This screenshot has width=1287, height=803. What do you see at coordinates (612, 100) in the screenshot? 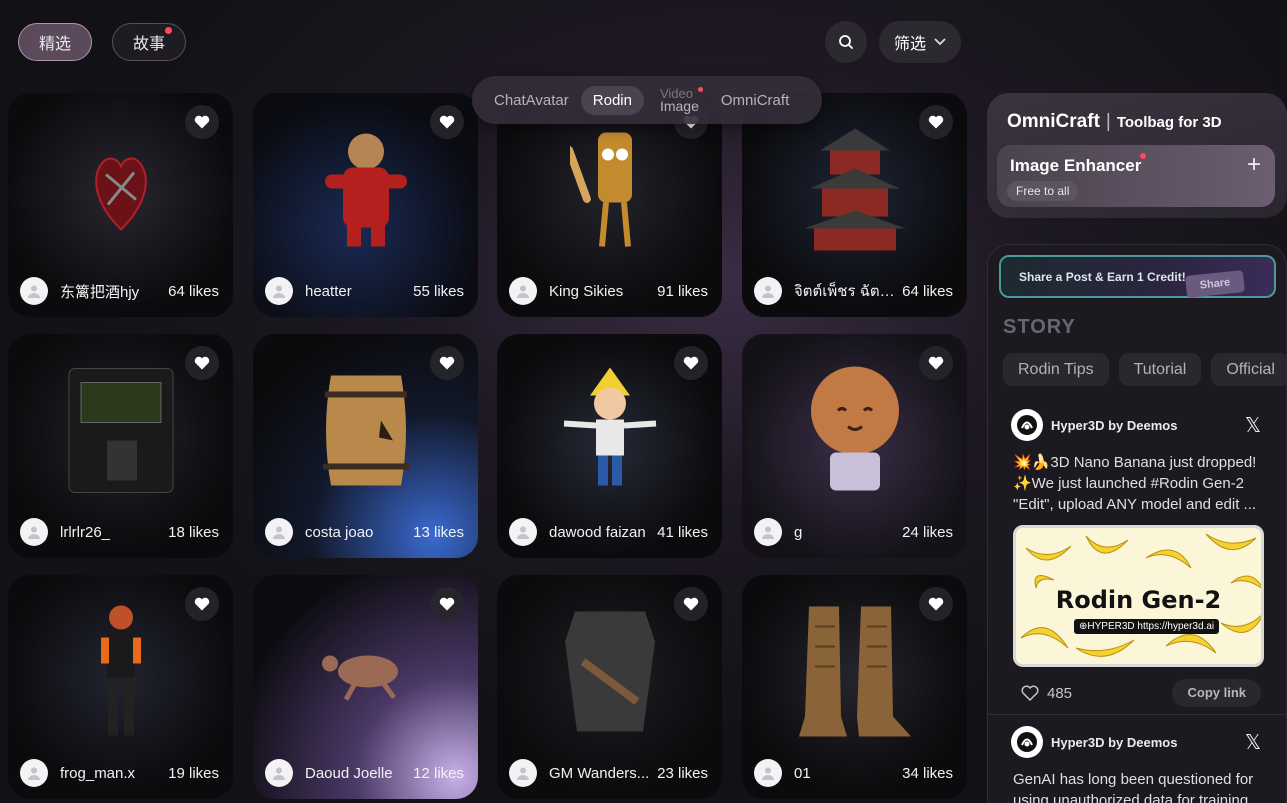
I see `tab-rodin: Rodin` at bounding box center [612, 100].